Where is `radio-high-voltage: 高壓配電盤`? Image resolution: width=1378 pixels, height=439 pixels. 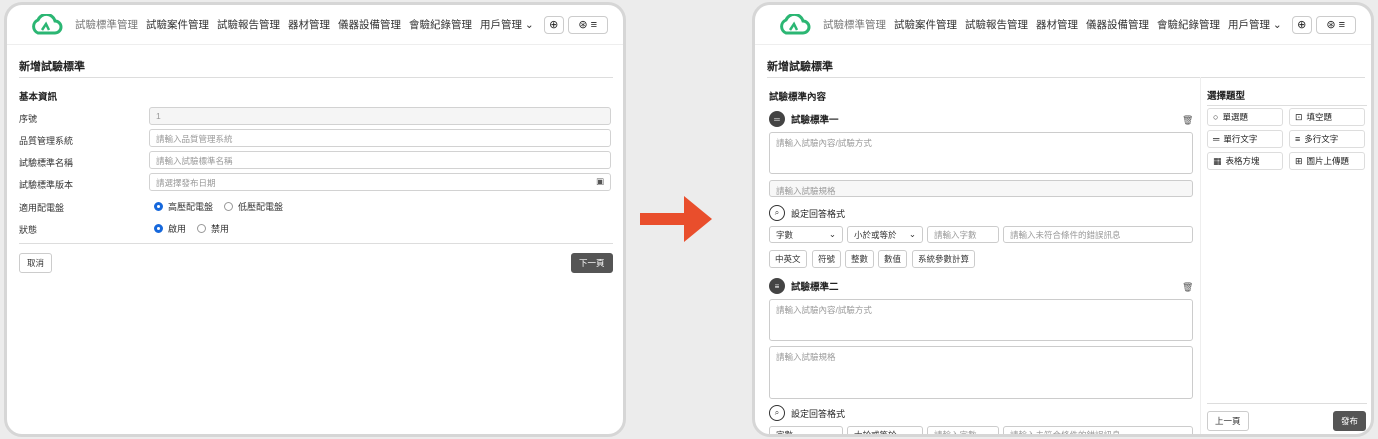 radio-high-voltage: 高壓配電盤 is located at coordinates (183, 206).